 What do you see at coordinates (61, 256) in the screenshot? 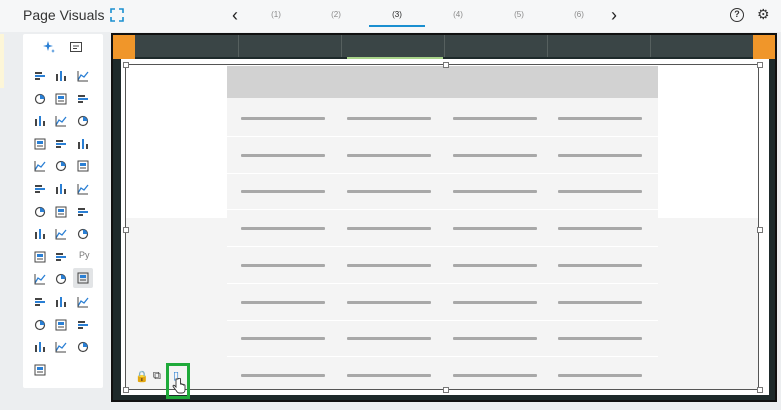
I see `slicer-icon` at bounding box center [61, 256].